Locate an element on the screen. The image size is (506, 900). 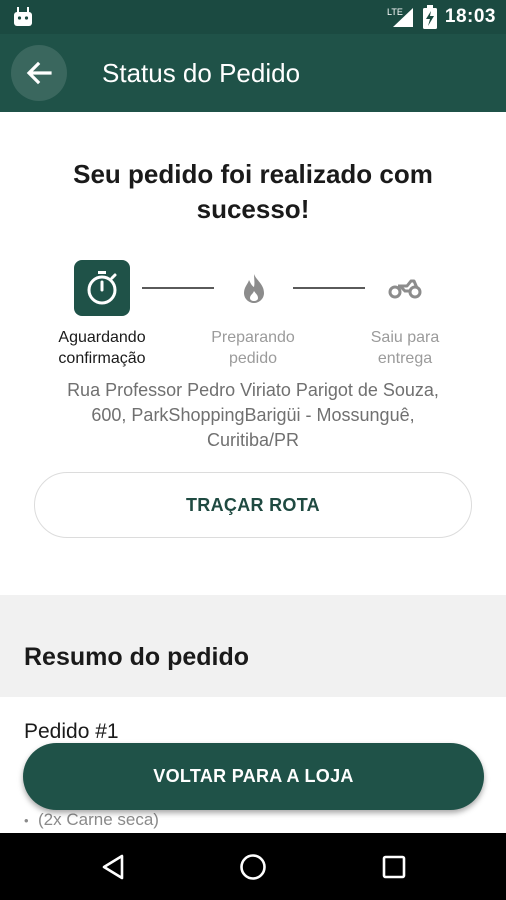
step-label-delivery: Saiu para entrega is located at coordinates (405, 348).